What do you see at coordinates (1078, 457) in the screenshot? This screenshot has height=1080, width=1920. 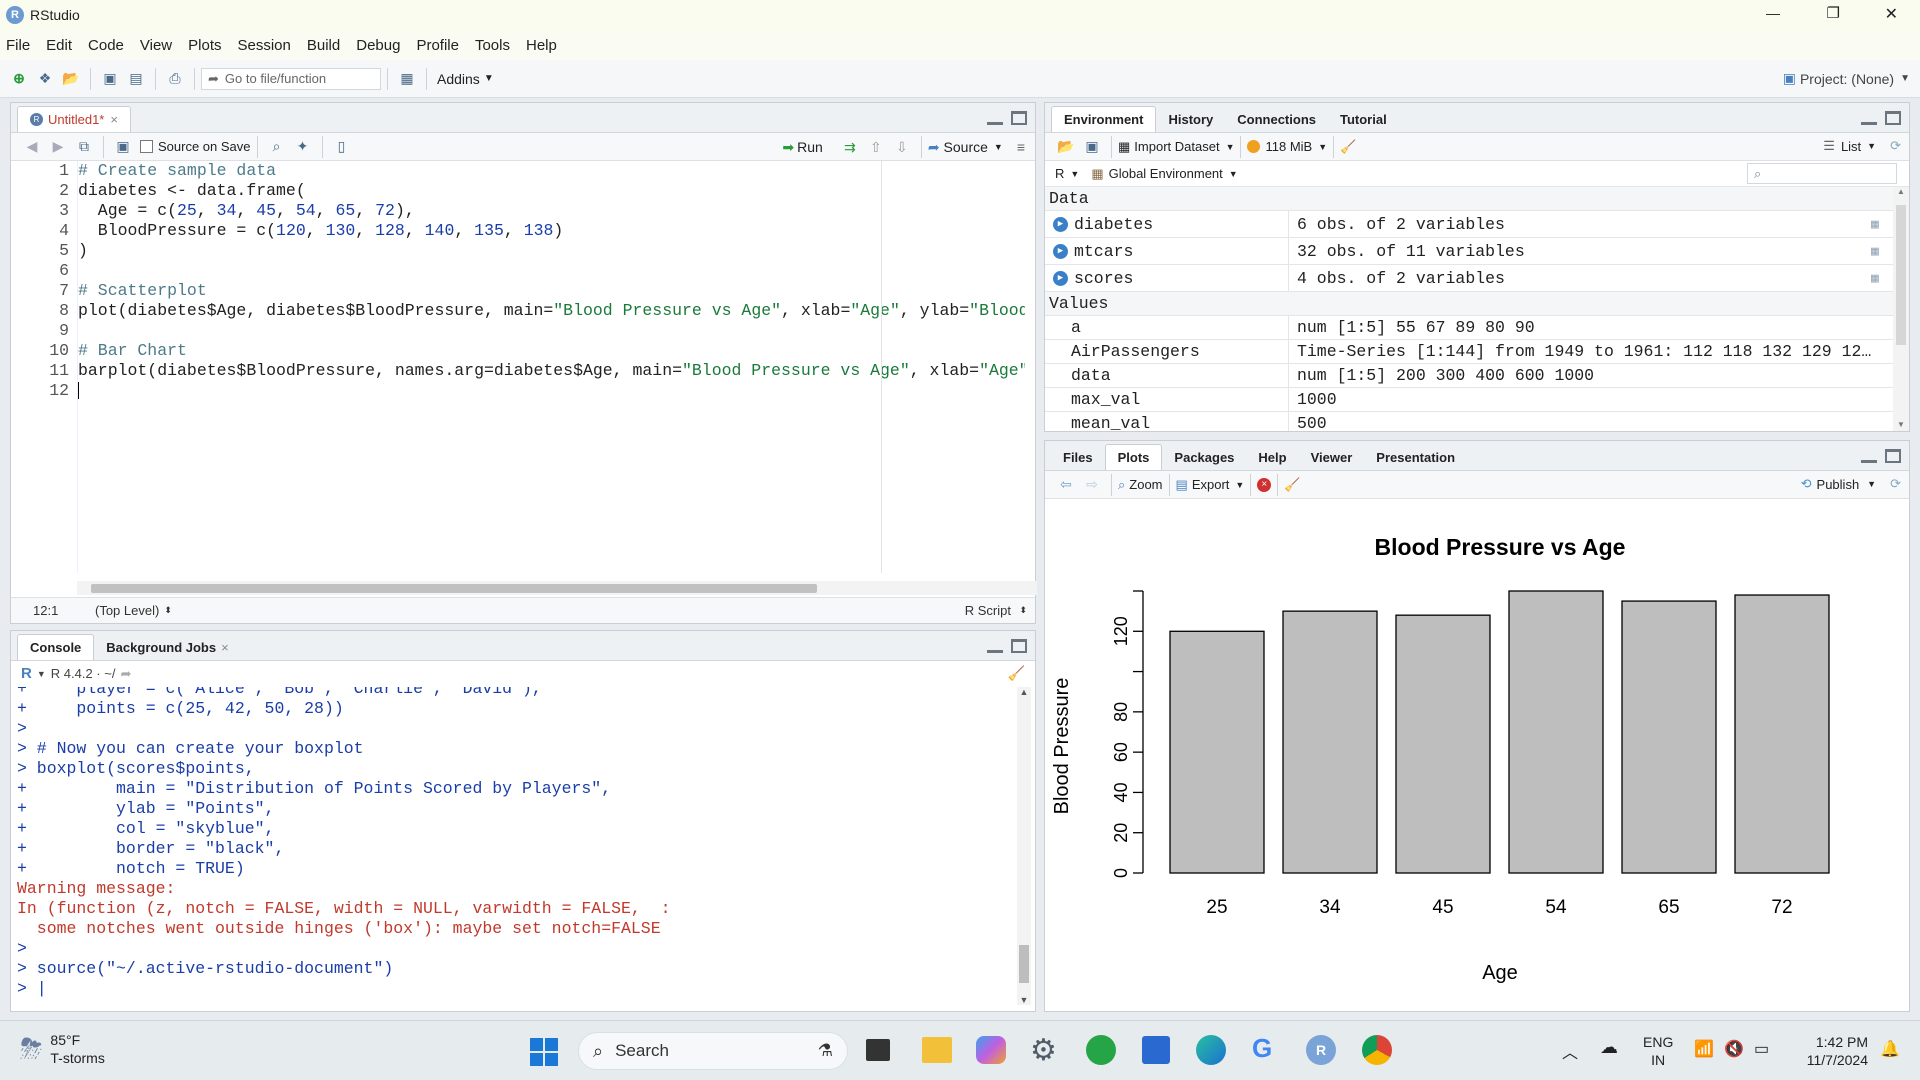 I see `tab-files: Files` at bounding box center [1078, 457].